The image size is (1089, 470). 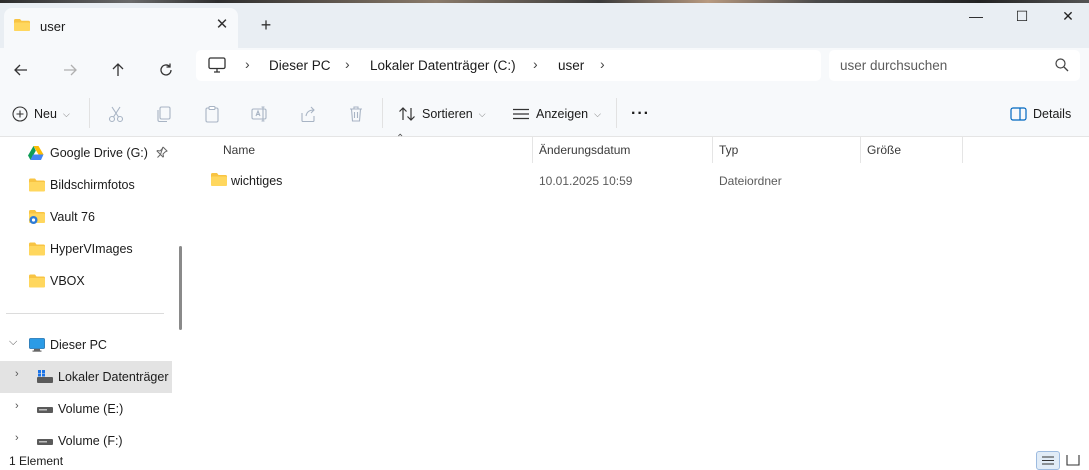 I want to click on breadcrumb-dieser-pc: Dieser PC, so click(x=300, y=65).